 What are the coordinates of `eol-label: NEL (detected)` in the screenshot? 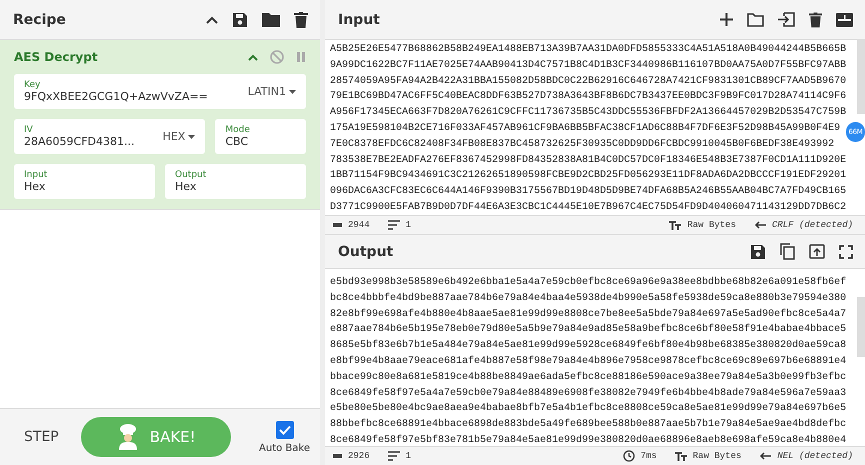 It's located at (815, 456).